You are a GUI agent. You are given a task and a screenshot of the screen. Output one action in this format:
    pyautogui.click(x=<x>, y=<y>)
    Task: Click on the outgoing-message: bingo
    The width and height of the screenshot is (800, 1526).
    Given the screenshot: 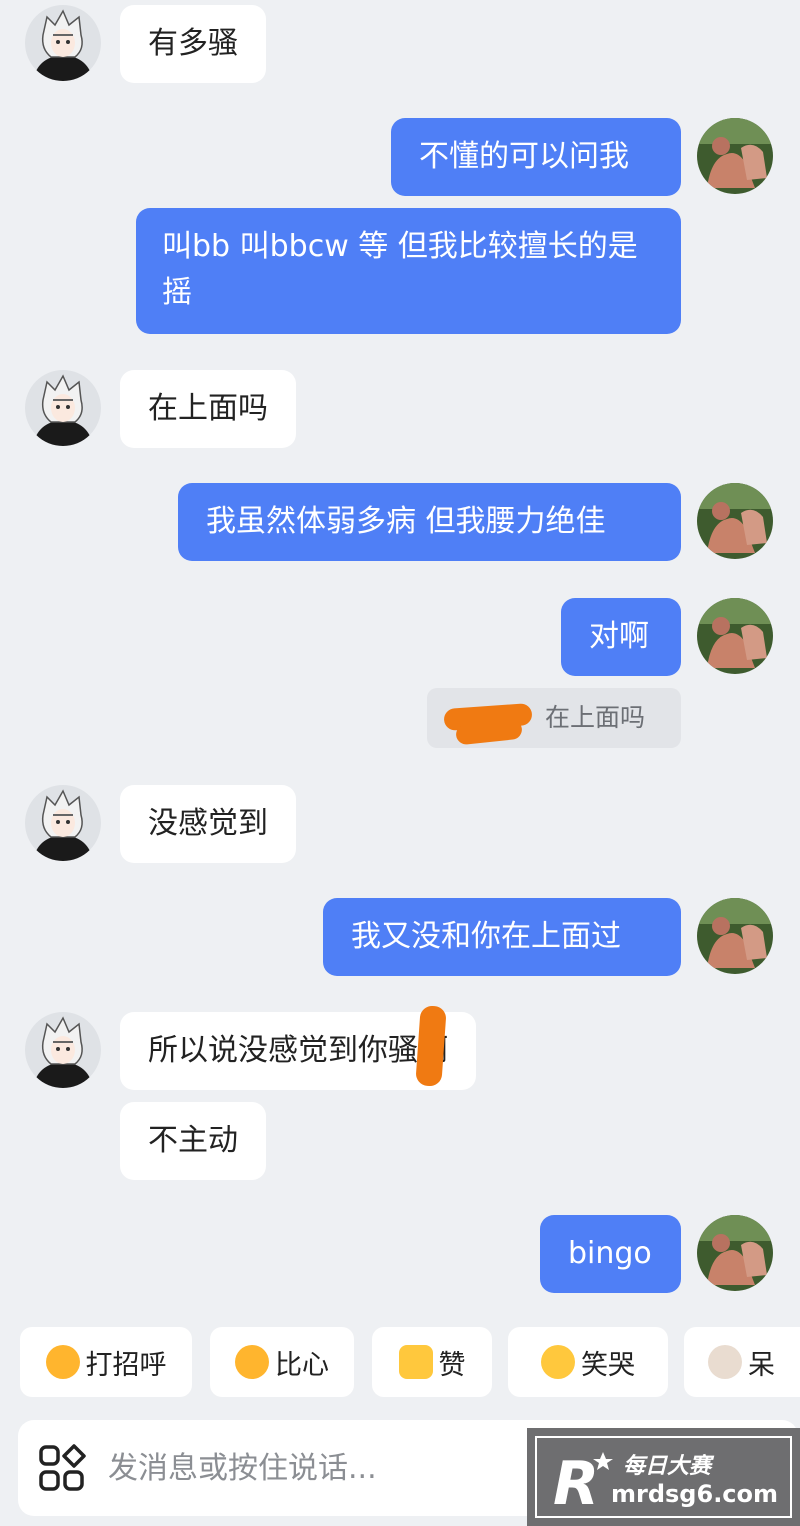 What is the action you would take?
    pyautogui.click(x=610, y=1254)
    